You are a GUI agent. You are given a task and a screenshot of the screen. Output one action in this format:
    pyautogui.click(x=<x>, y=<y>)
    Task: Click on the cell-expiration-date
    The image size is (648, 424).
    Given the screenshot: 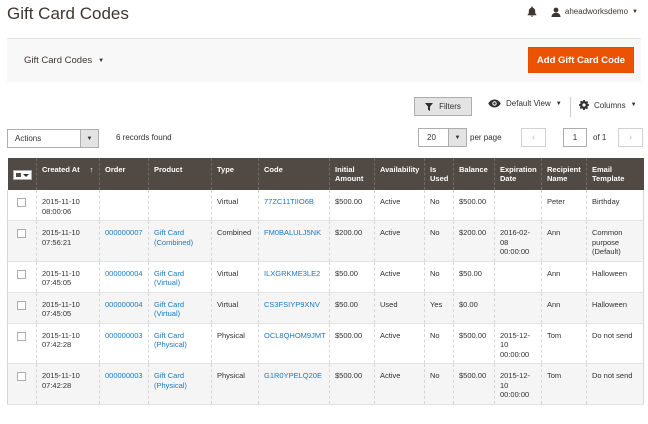 What is the action you would take?
    pyautogui.click(x=518, y=308)
    